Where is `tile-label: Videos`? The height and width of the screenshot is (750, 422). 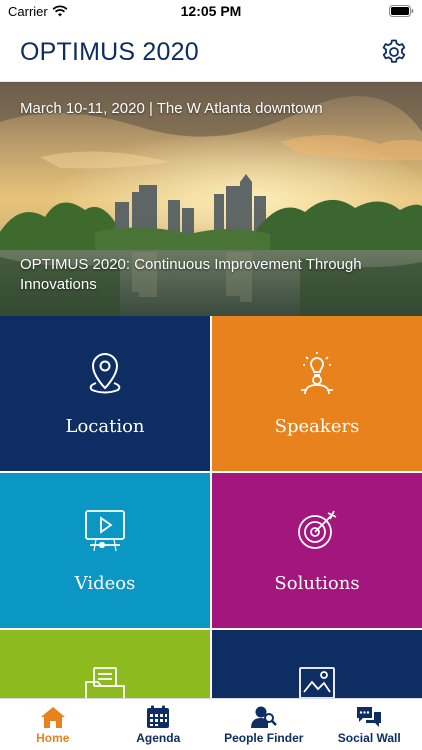 tile-label: Videos is located at coordinates (105, 583).